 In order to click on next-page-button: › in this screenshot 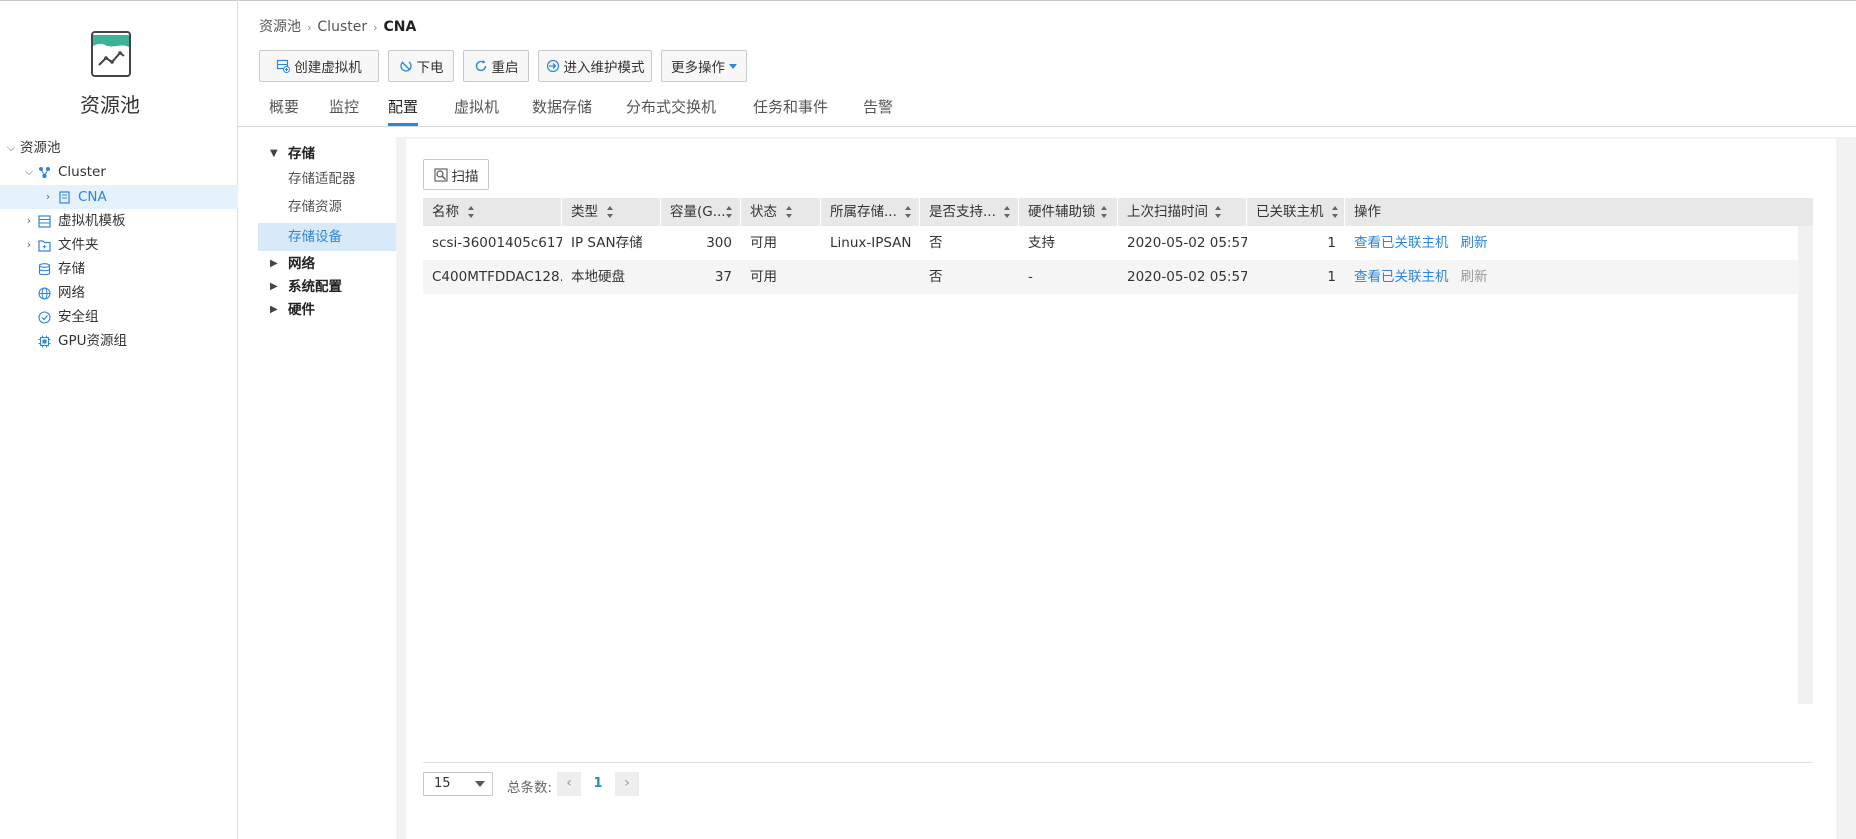, I will do `click(627, 784)`.